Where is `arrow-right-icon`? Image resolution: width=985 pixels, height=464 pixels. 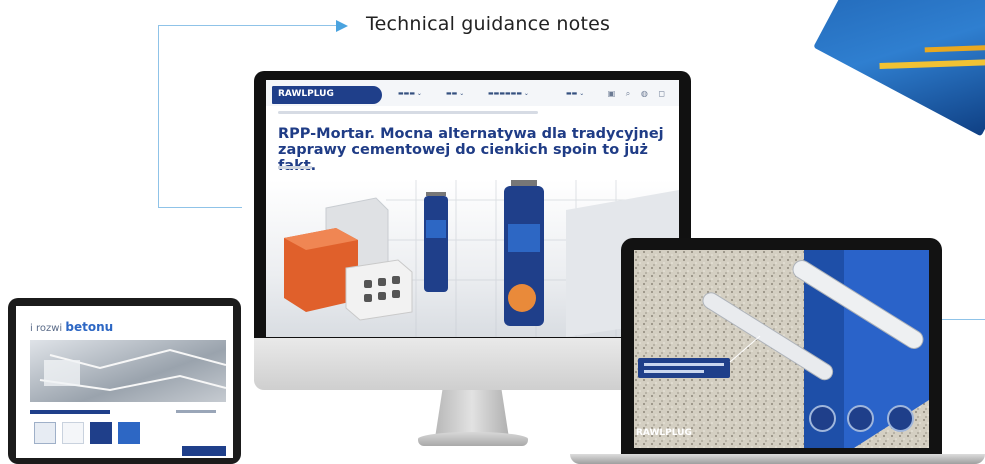 arrow-right-icon is located at coordinates (342, 26).